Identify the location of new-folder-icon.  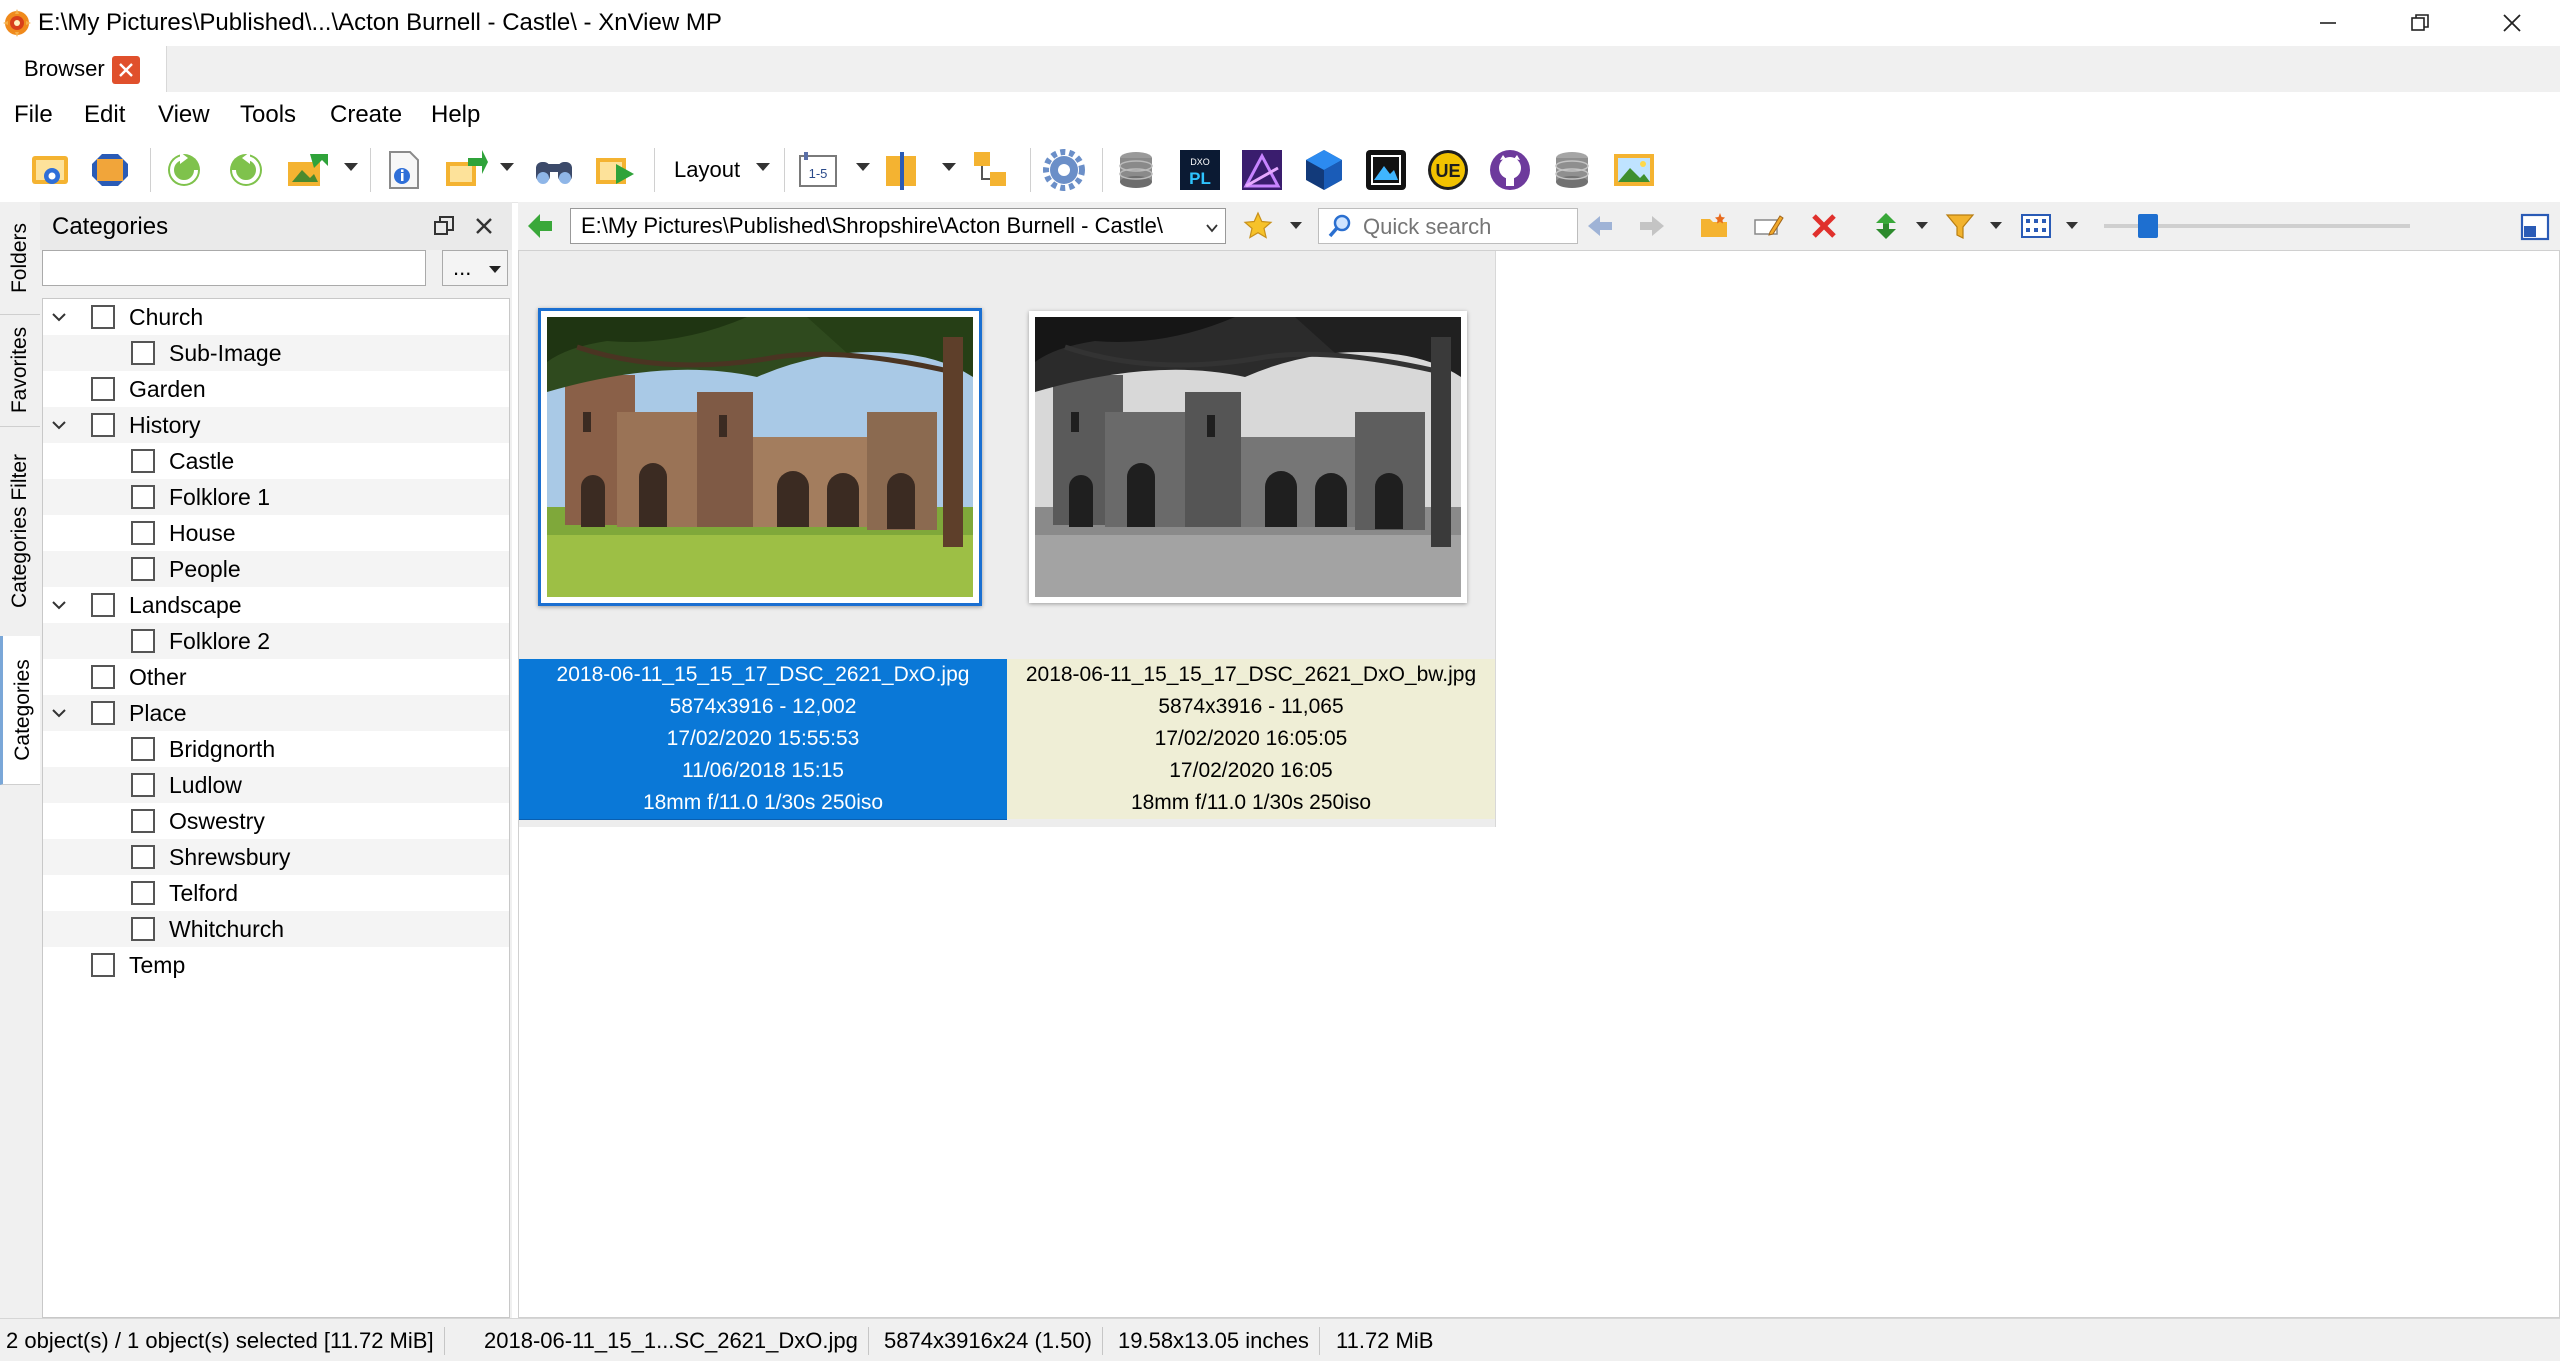
(1714, 226).